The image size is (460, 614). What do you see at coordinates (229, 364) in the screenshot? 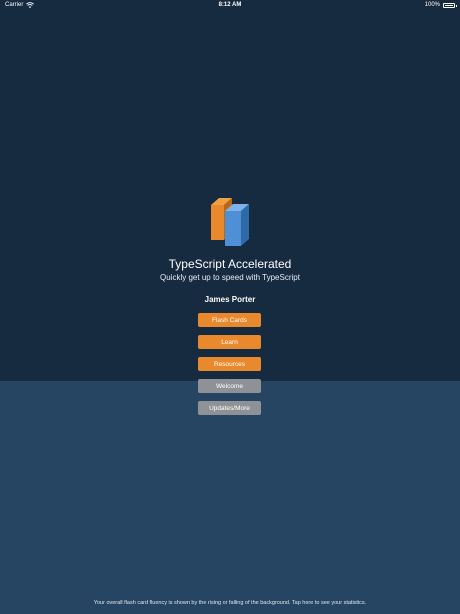
I see `resources-button: Resources` at bounding box center [229, 364].